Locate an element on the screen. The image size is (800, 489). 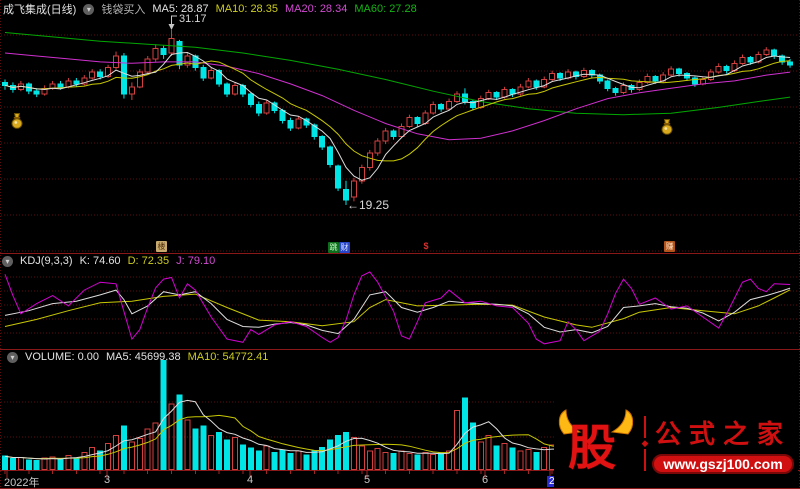
signal-marker: $ is located at coordinates (426, 246).